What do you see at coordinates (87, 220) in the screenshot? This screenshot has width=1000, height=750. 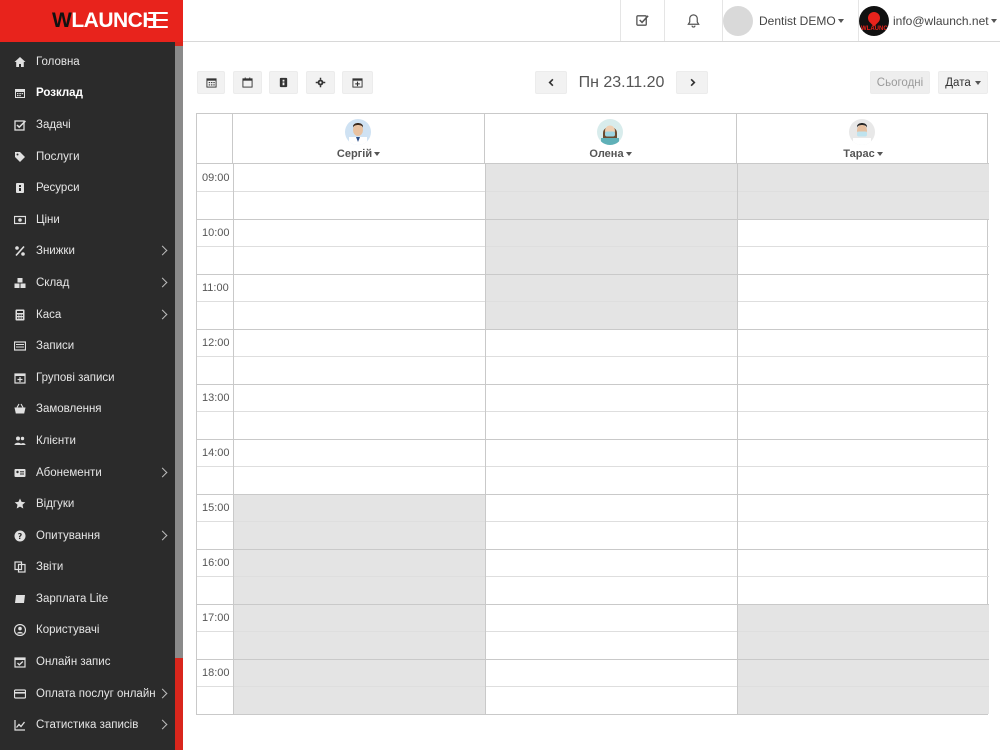 I see `sidebar-item-5: Ціни` at bounding box center [87, 220].